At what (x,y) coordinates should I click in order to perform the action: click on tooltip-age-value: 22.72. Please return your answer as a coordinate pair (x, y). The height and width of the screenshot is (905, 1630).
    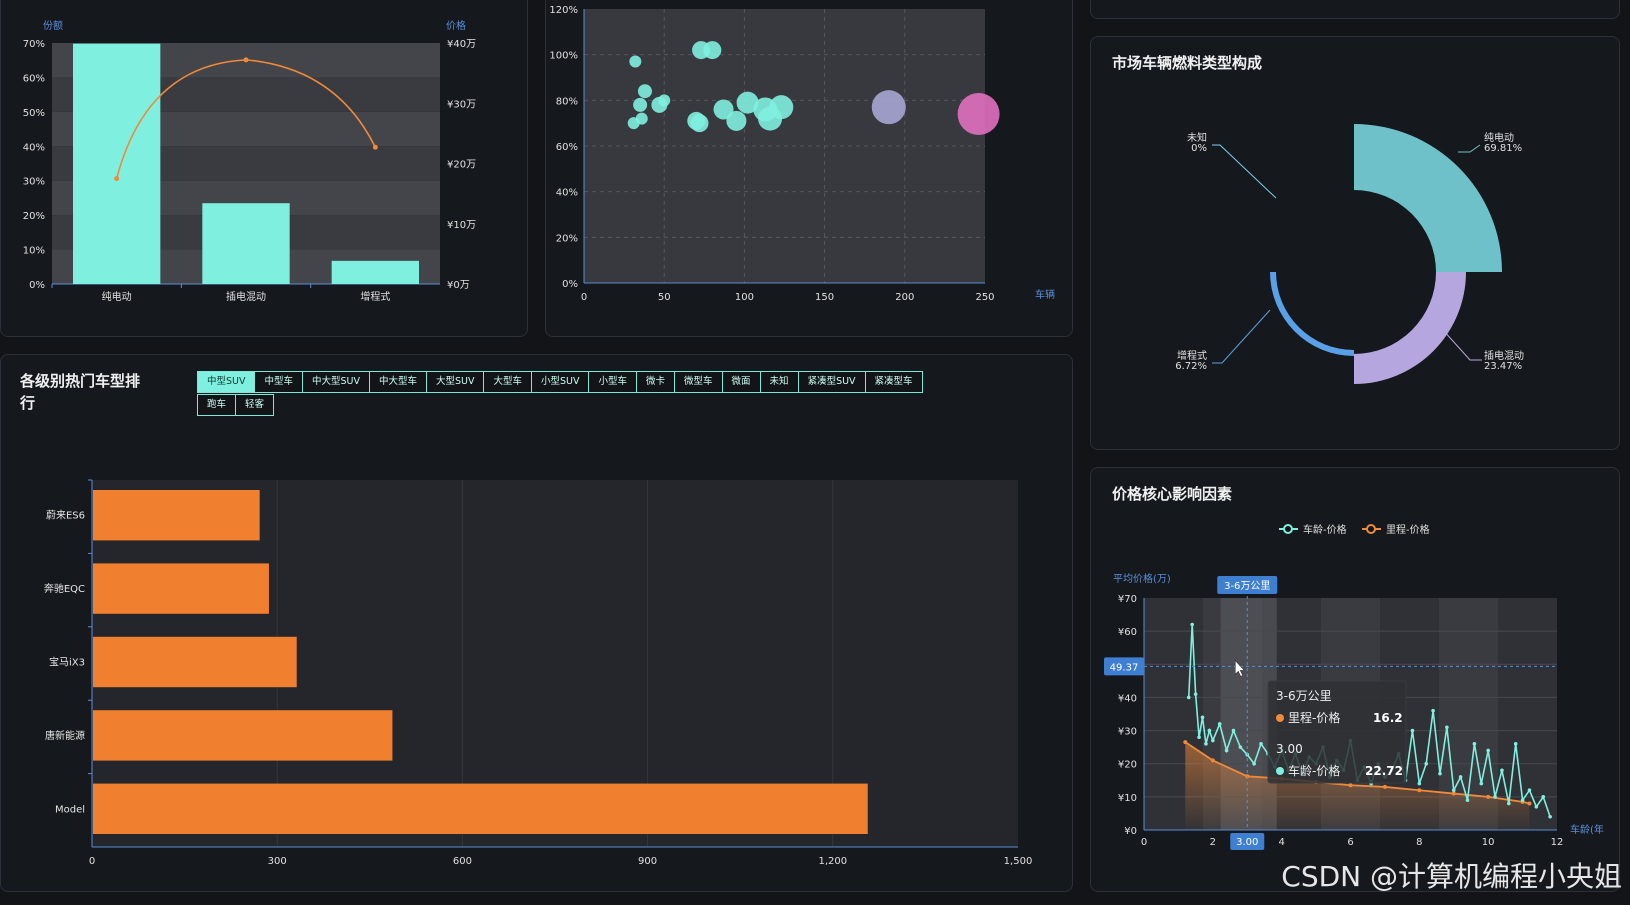
    Looking at the image, I should click on (1384, 771).